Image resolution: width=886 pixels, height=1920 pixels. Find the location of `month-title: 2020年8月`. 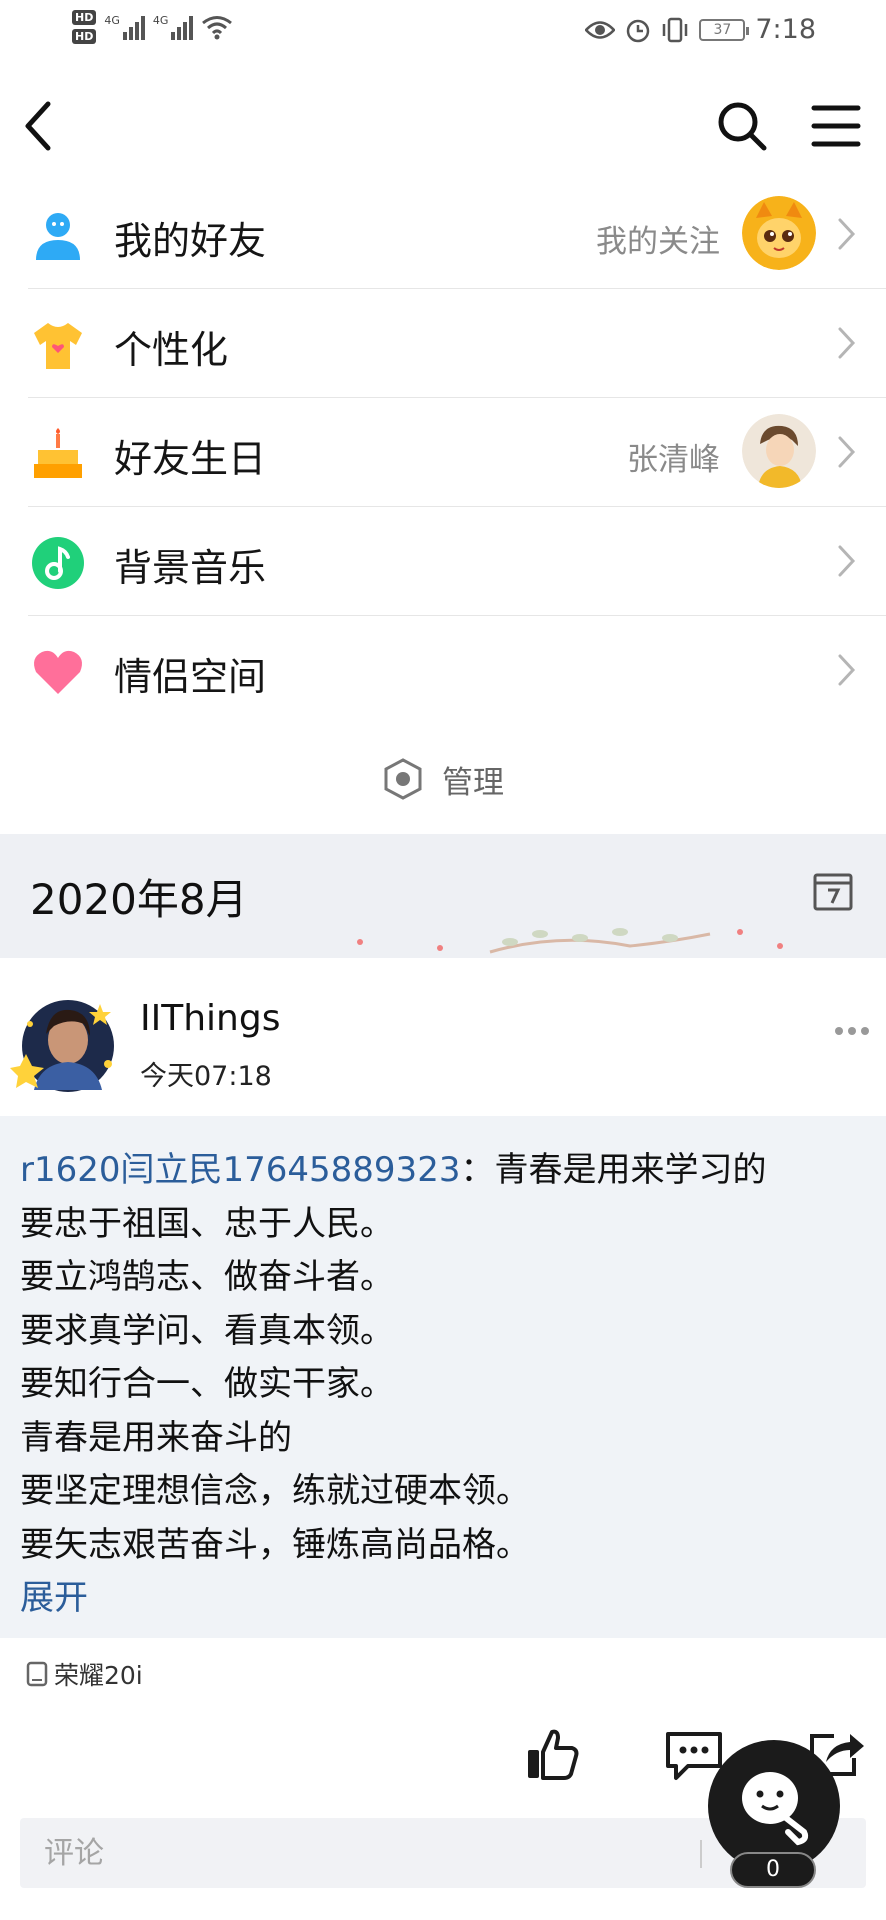

month-title: 2020年8月 is located at coordinates (139, 899).